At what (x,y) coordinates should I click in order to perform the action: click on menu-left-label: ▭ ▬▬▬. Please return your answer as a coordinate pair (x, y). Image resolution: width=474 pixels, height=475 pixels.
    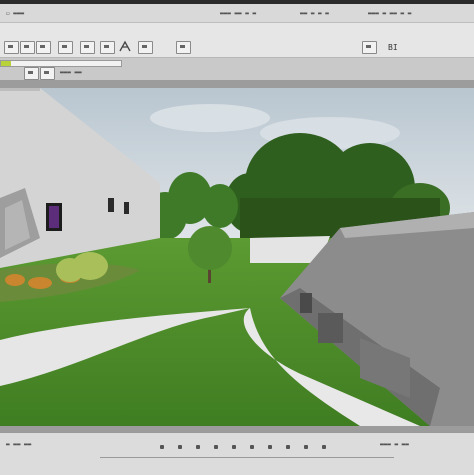
    Looking at the image, I should click on (15, 13).